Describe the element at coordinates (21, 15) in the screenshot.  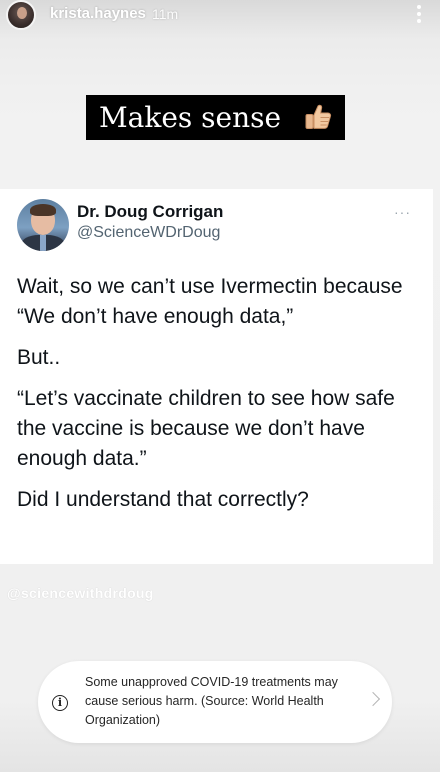
I see `profile-avatar` at that location.